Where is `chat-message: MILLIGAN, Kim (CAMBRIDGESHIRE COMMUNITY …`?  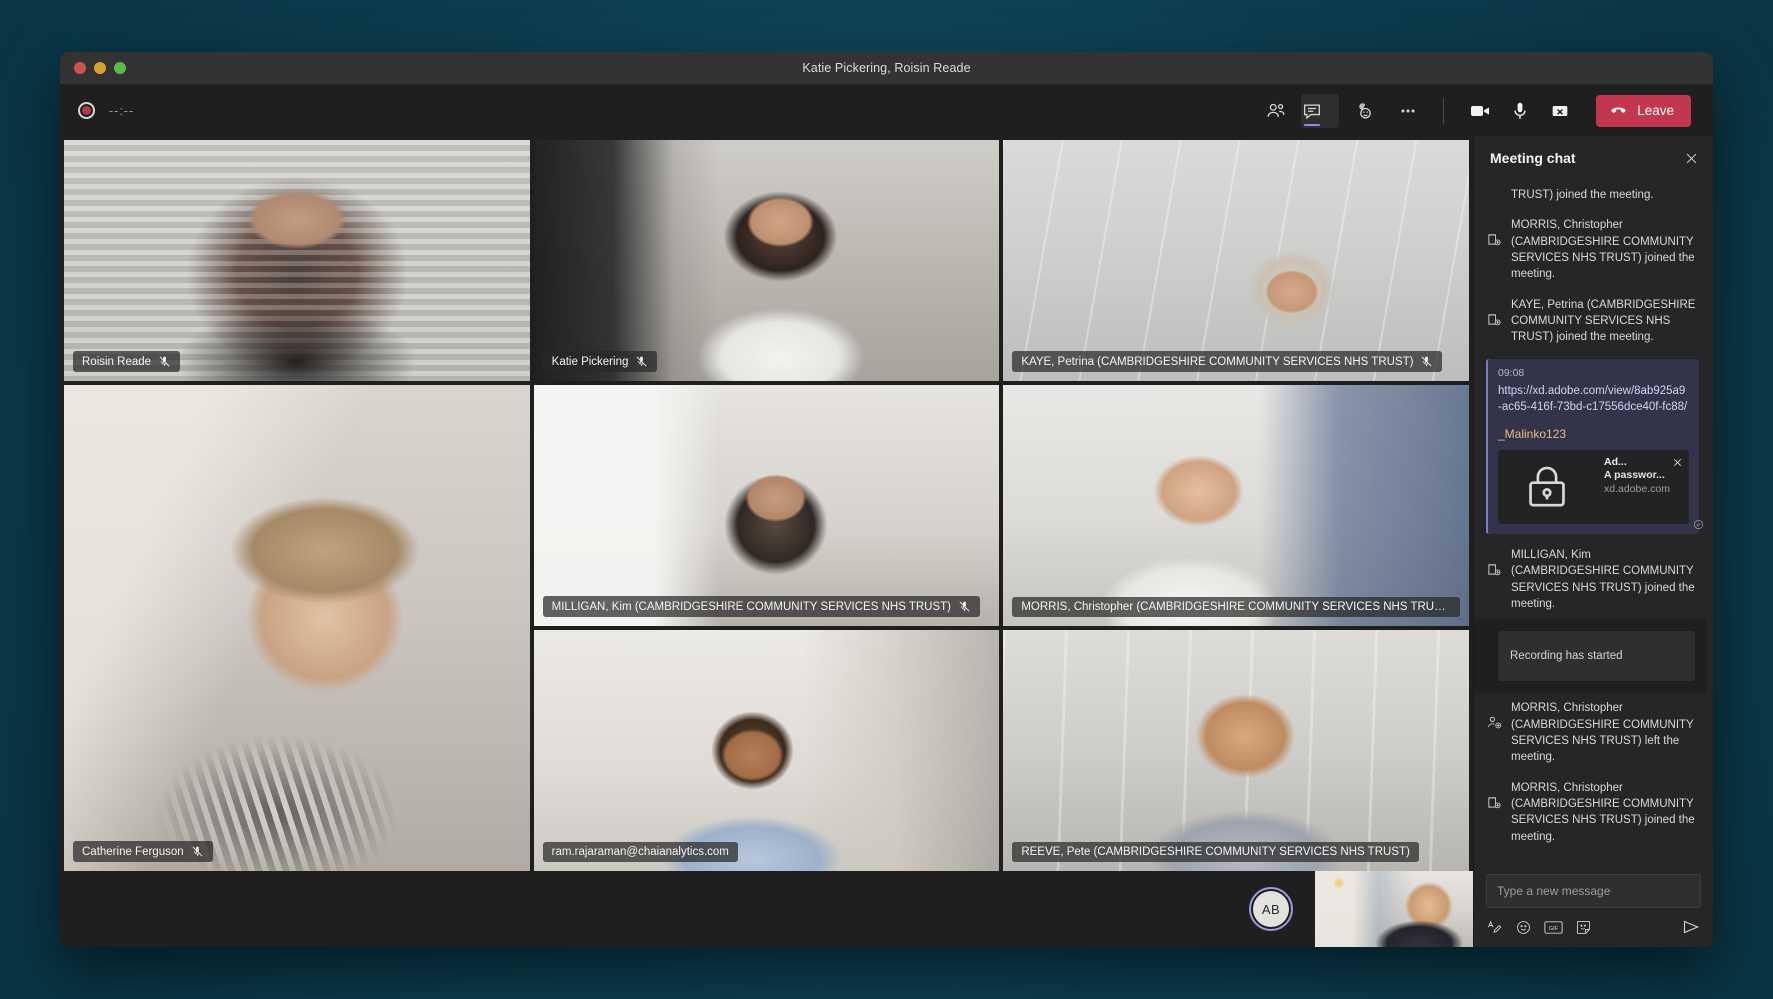 chat-message: MILLIGAN, Kim (CAMBRIDGESHIRE COMMUNITY … is located at coordinates (1590, 579).